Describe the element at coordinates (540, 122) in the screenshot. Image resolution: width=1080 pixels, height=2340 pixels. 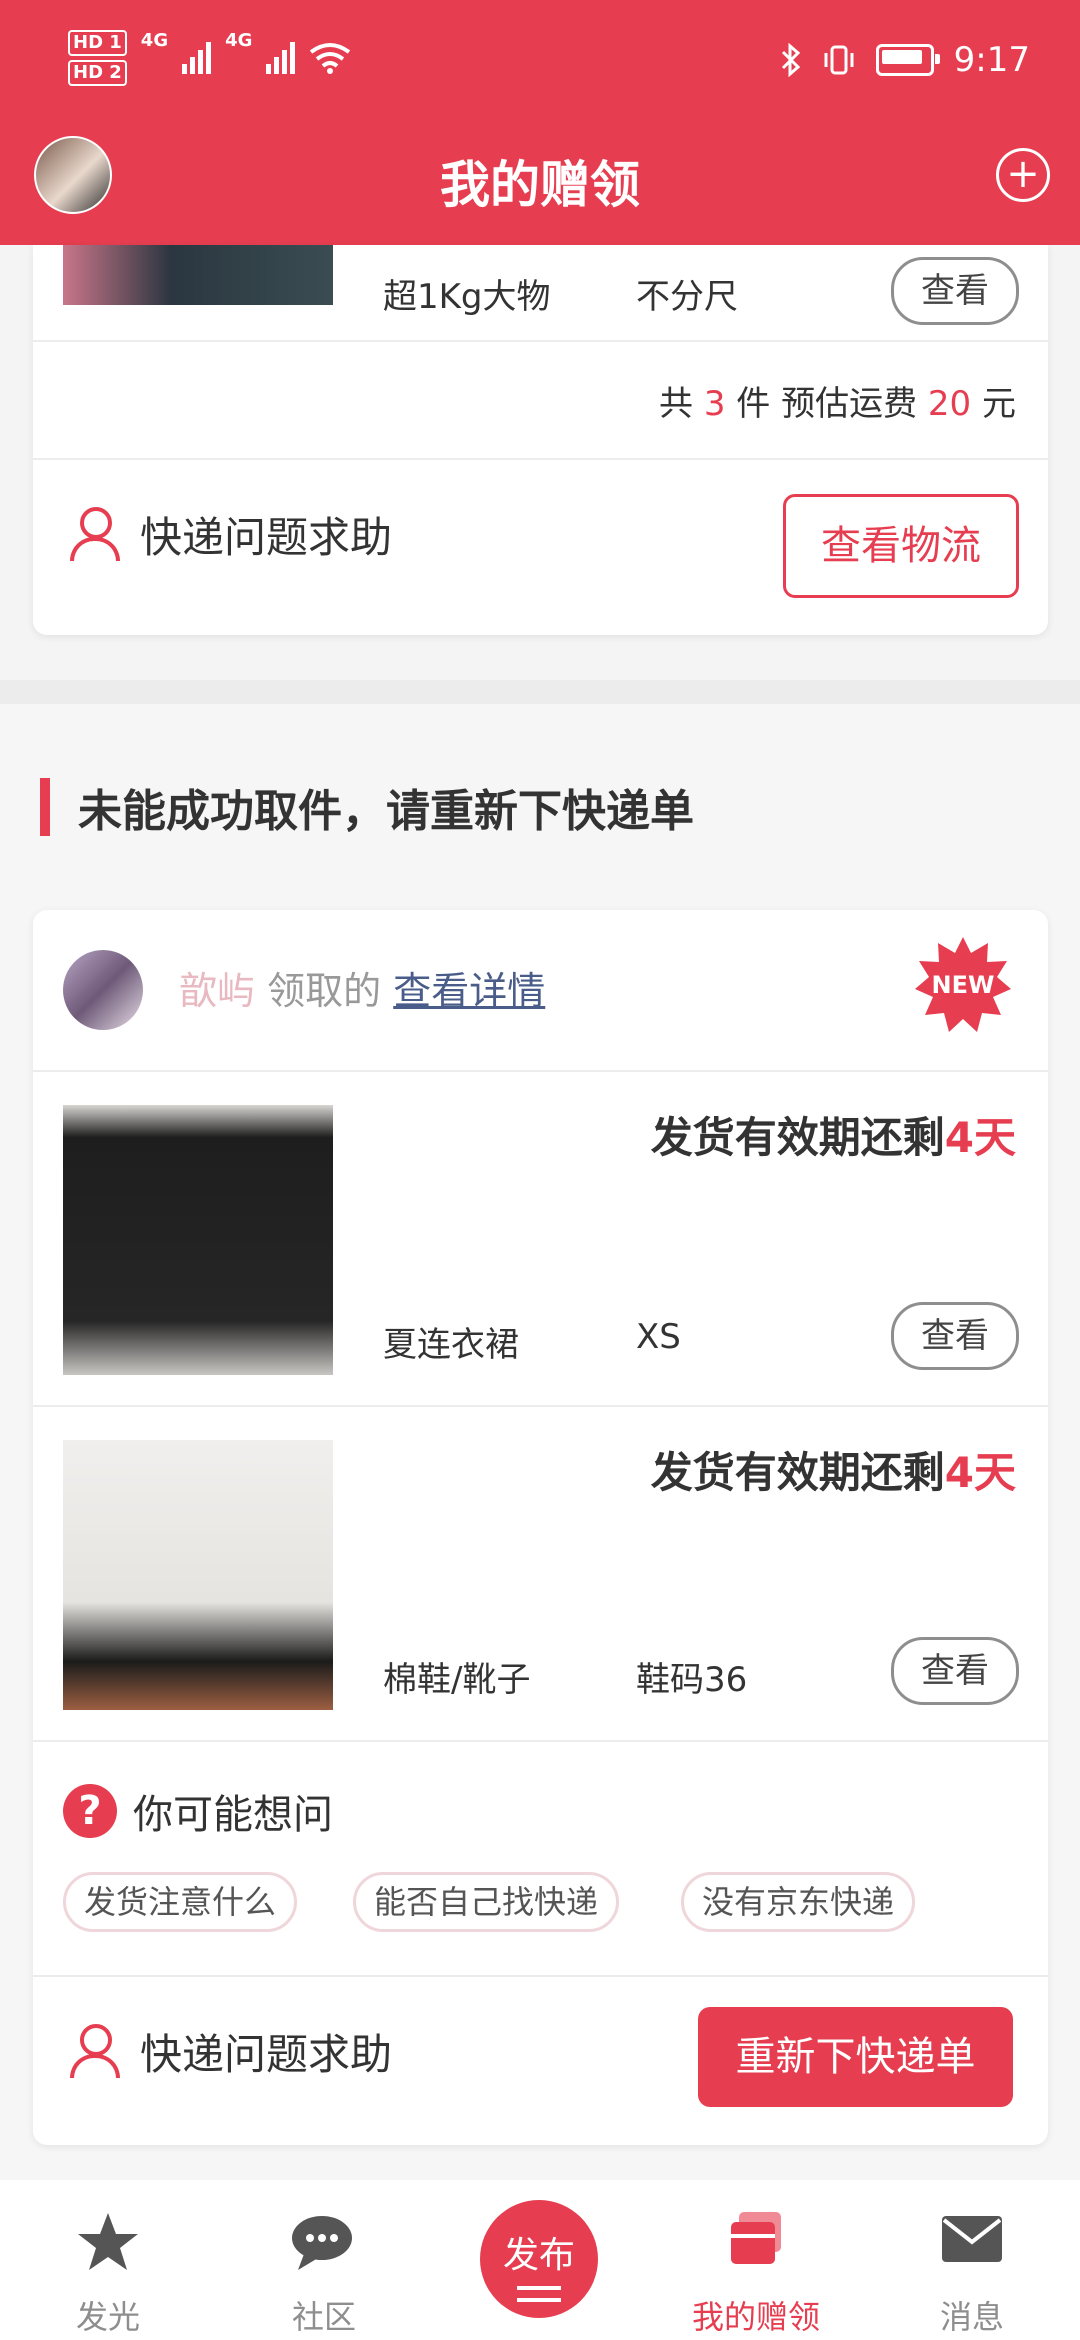
I see `app-header: HD 1 HD 2 4G 4G 9:17 我的赠领 +` at that location.